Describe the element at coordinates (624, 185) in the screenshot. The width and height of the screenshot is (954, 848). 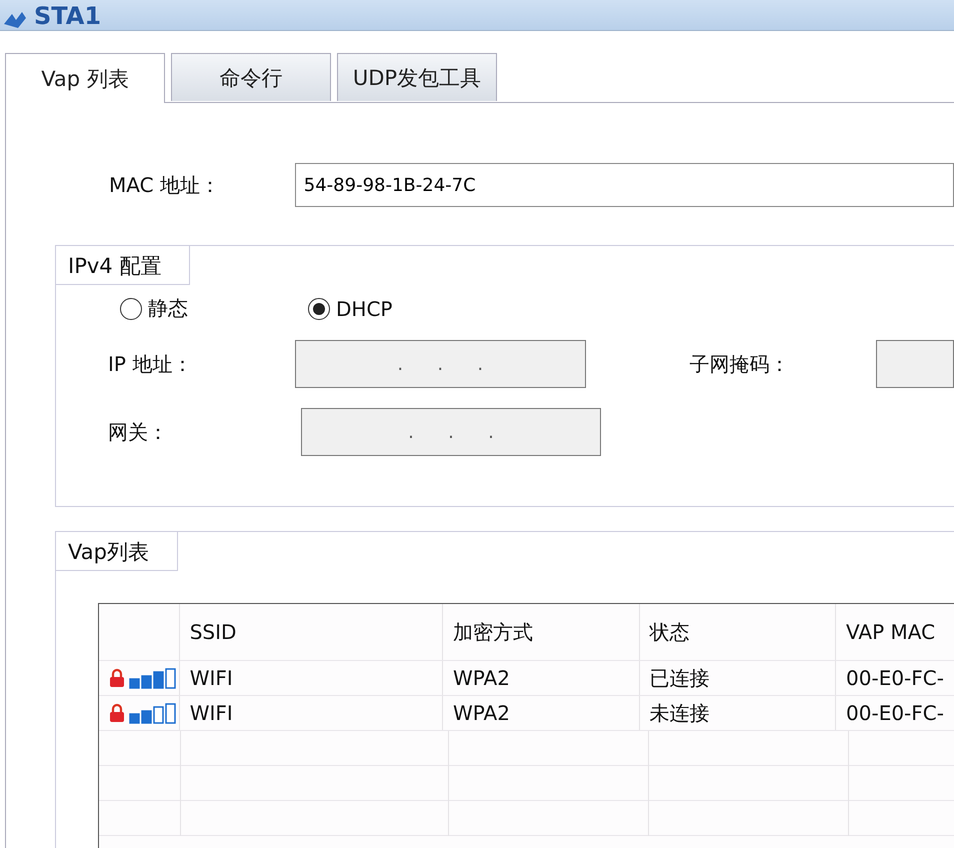
I see `mac-address-field: 54-89-98-1B-24-7C` at that location.